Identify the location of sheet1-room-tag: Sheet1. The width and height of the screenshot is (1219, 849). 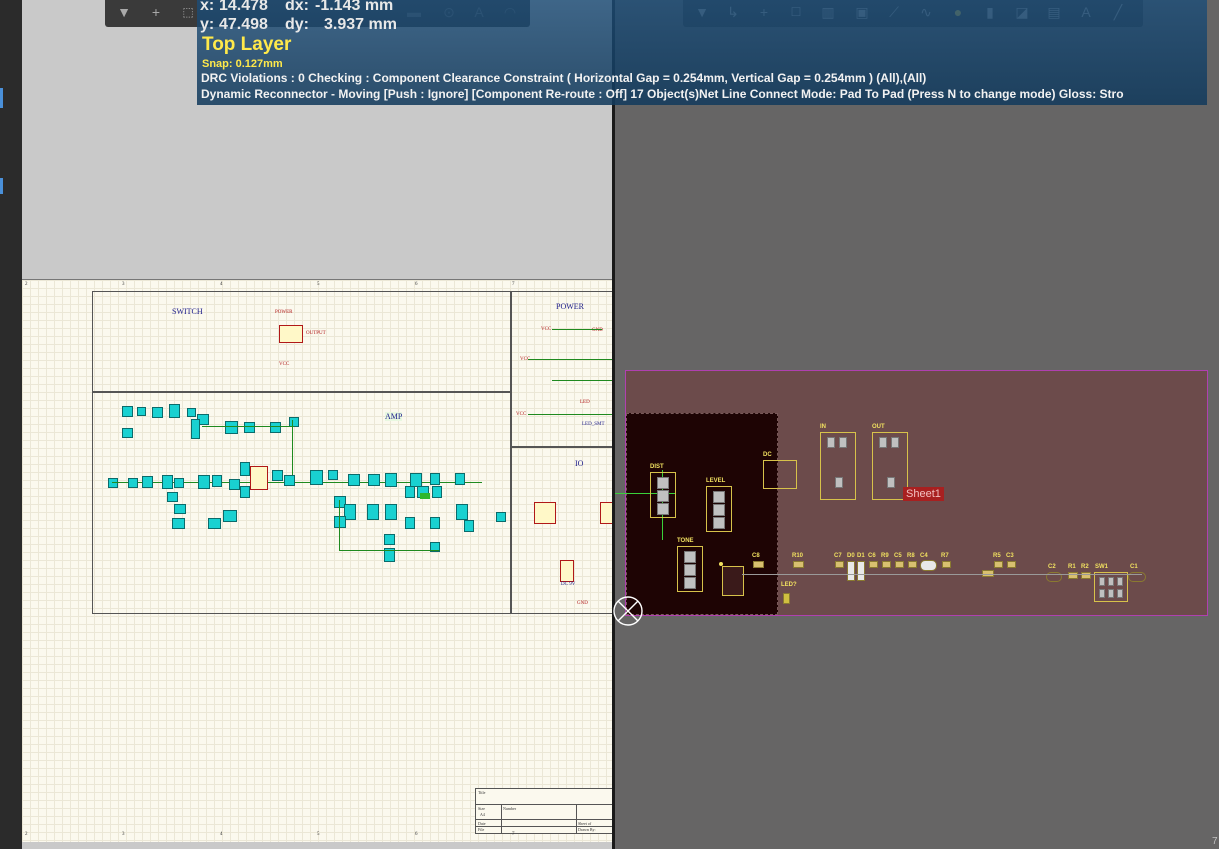
(923, 494).